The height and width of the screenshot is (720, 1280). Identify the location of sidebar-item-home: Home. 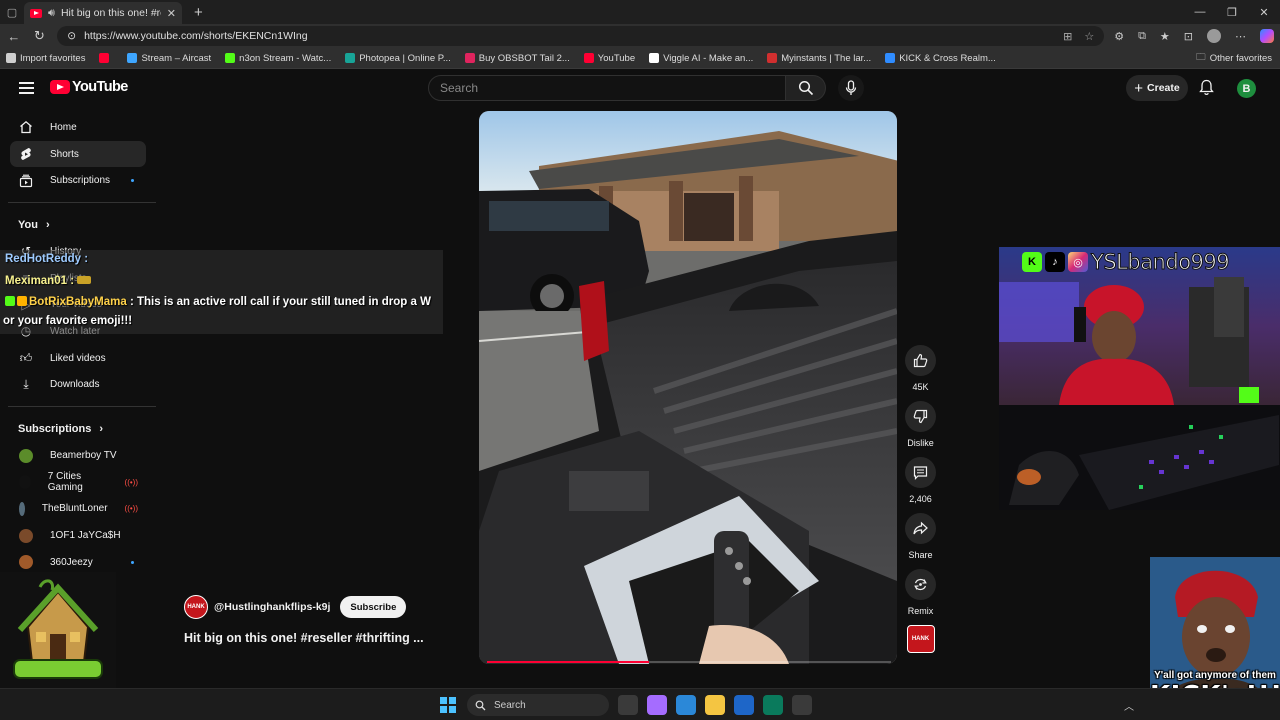
(78, 127).